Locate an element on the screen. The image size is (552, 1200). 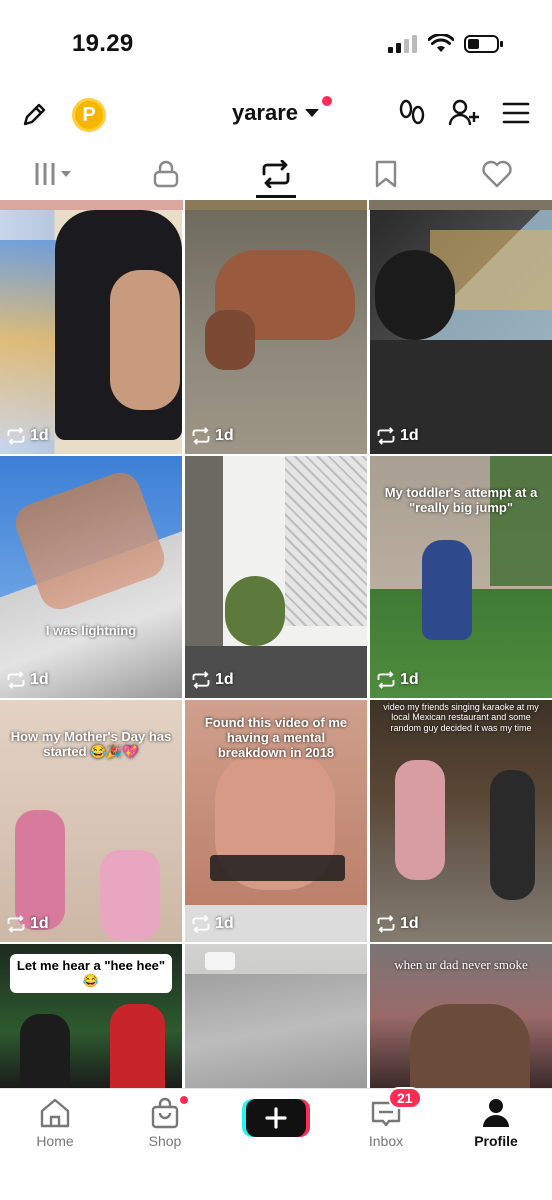
tab-favorites is located at coordinates (386, 174).